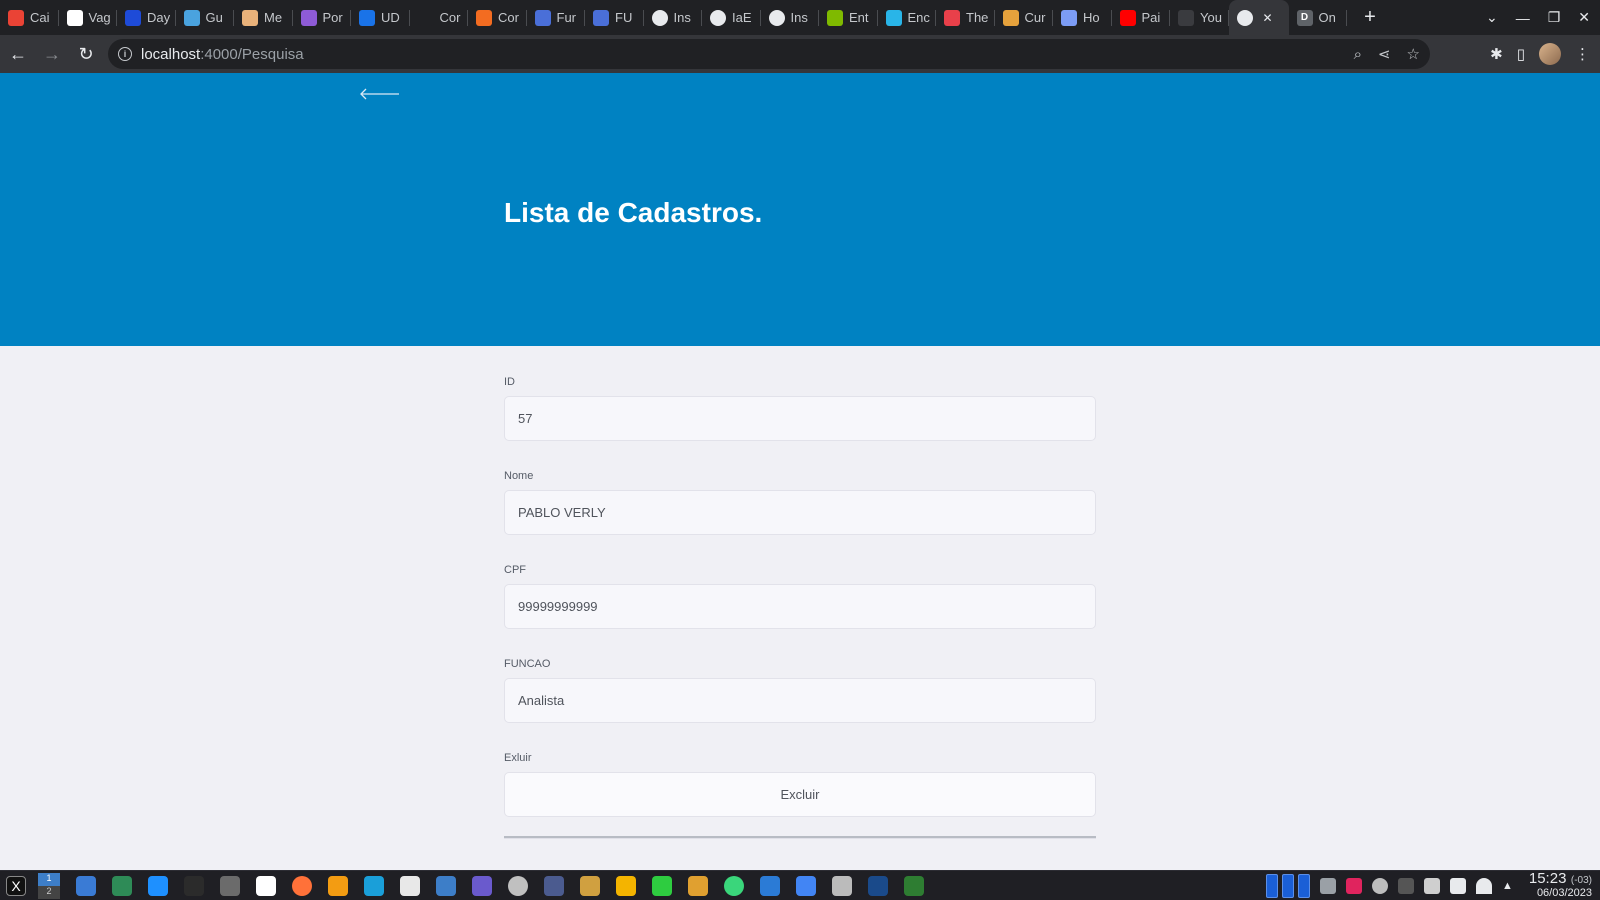 Image resolution: width=1600 pixels, height=900 pixels. What do you see at coordinates (1554, 17) in the screenshot?
I see `restore-icon: ❐` at bounding box center [1554, 17].